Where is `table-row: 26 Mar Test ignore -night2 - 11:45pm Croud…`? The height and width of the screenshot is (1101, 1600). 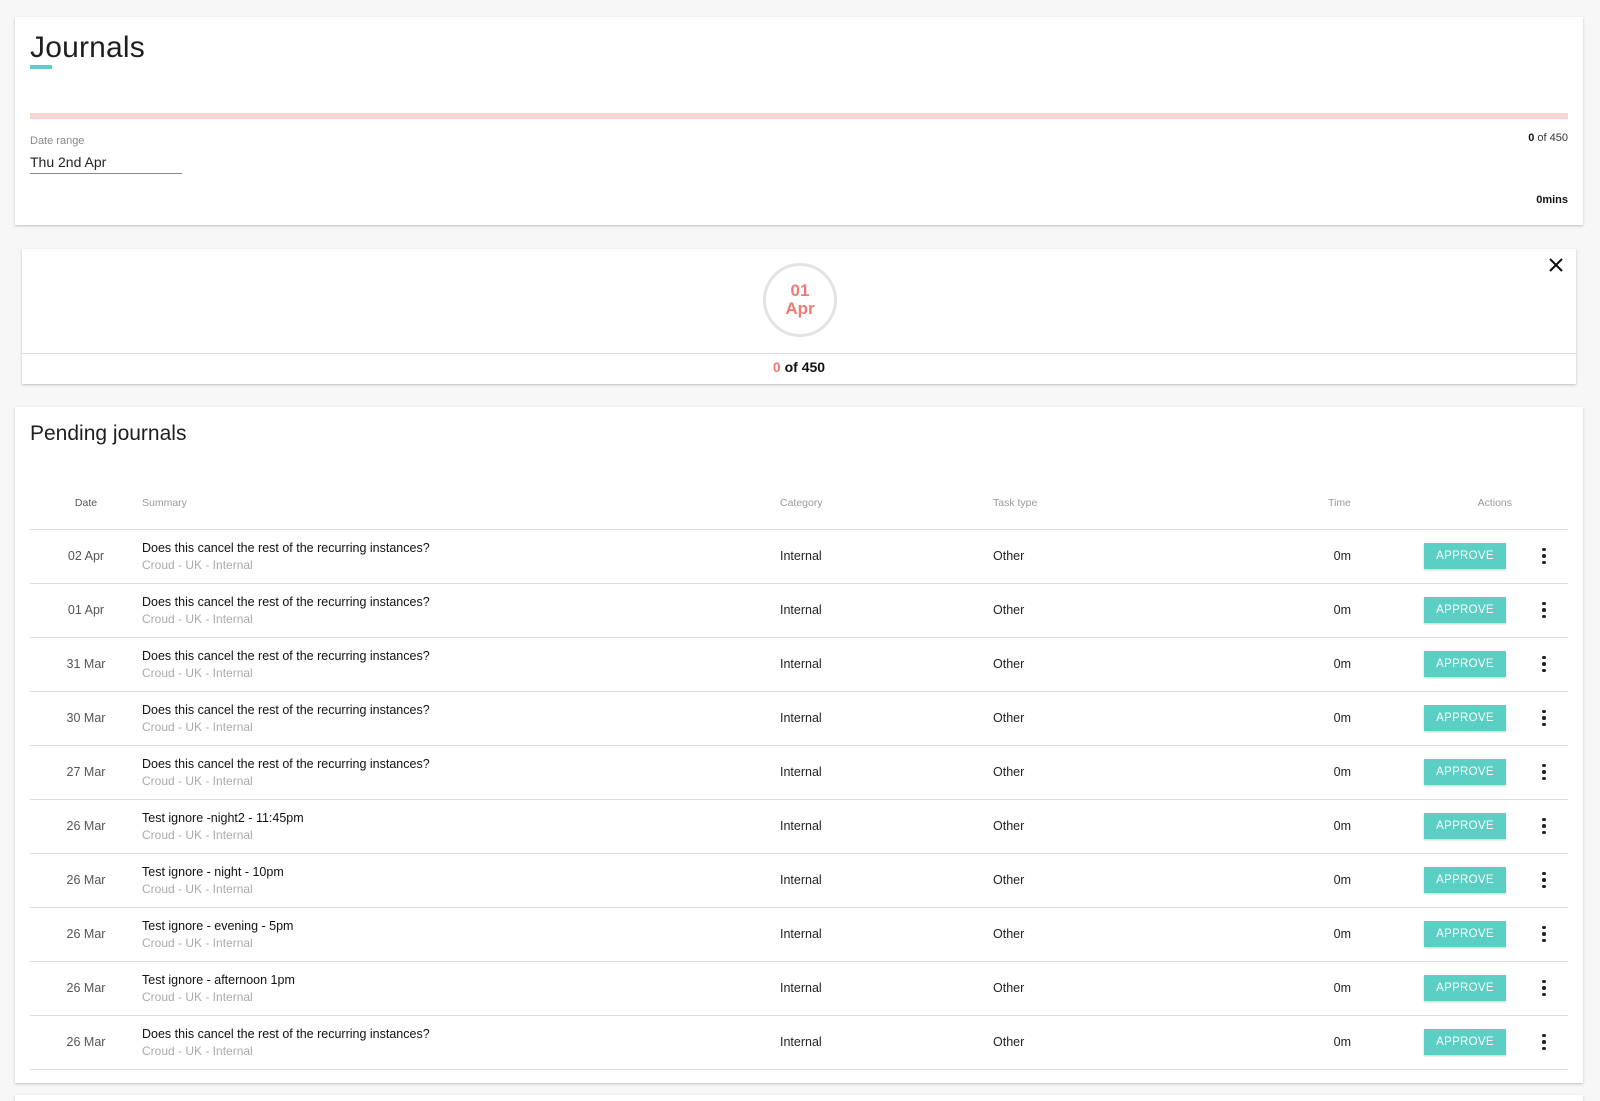 table-row: 26 Mar Test ignore -night2 - 11:45pm Croud… is located at coordinates (799, 826).